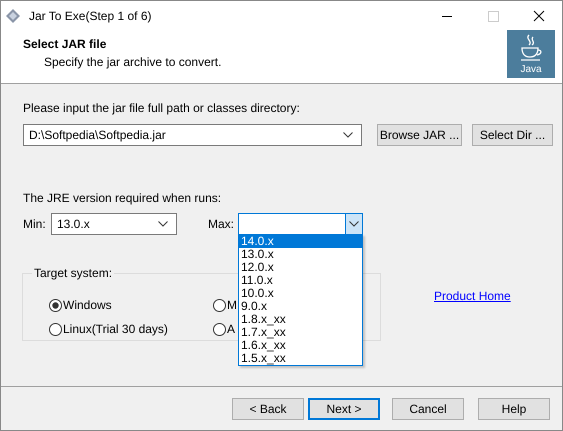  What do you see at coordinates (300, 280) in the screenshot?
I see `version-option: 11.0.x` at bounding box center [300, 280].